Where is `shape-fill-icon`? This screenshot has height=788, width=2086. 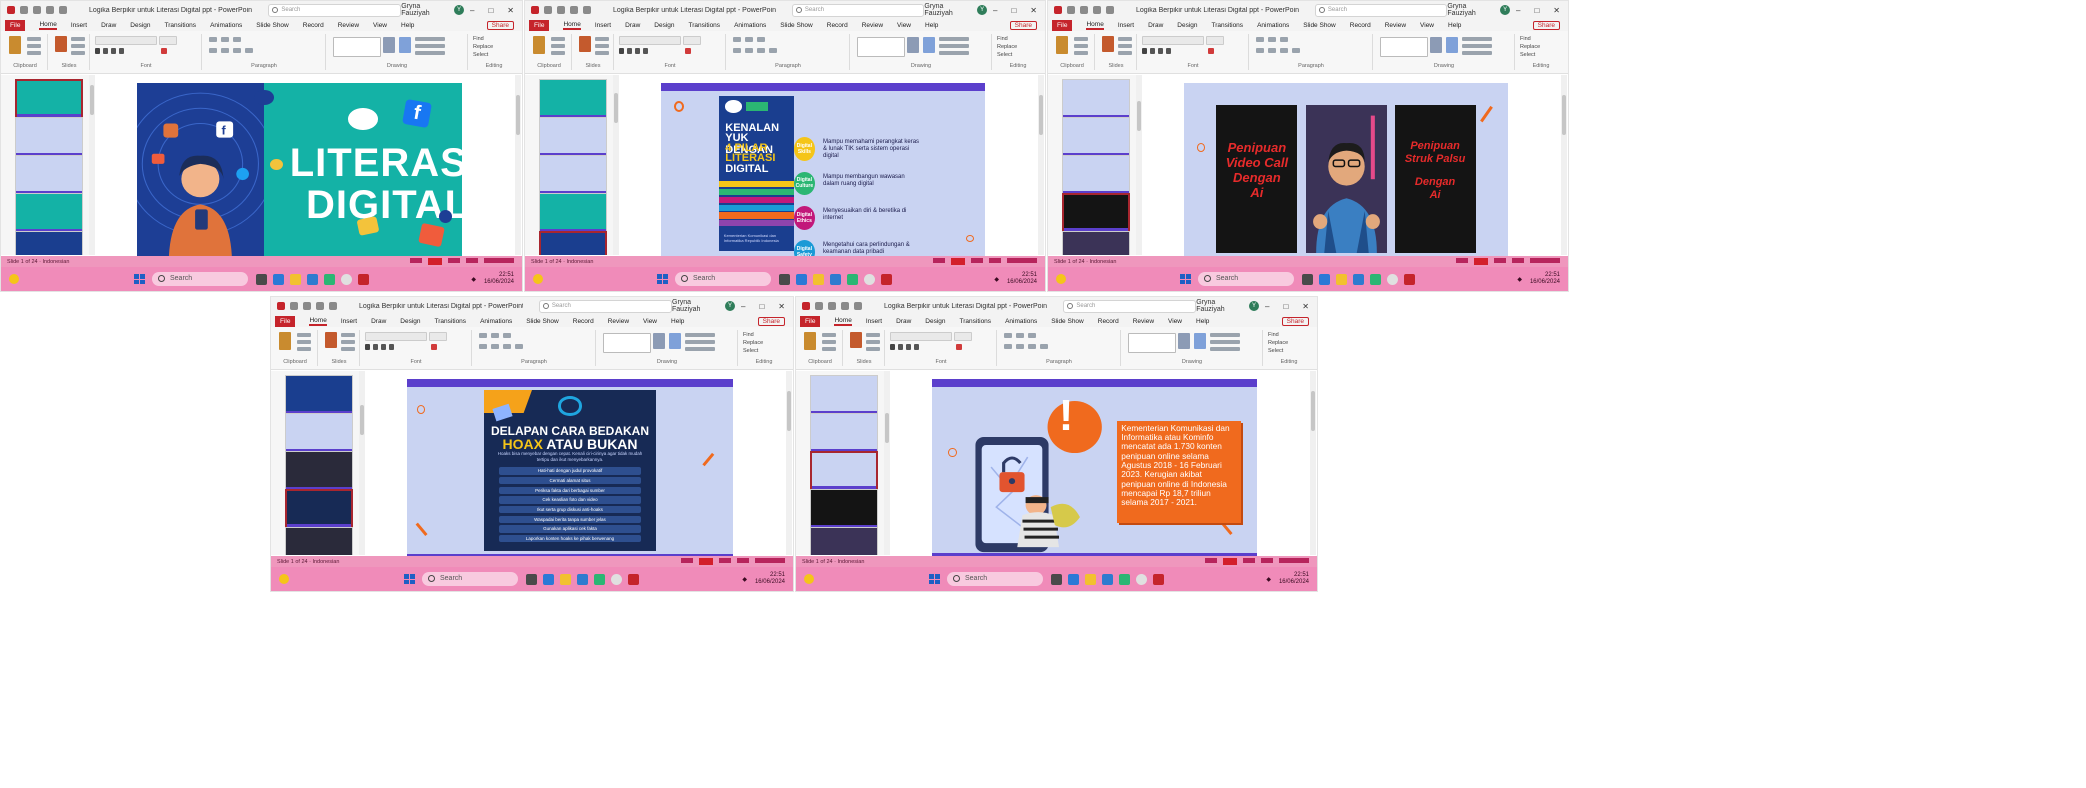 shape-fill-icon is located at coordinates (1225, 335).